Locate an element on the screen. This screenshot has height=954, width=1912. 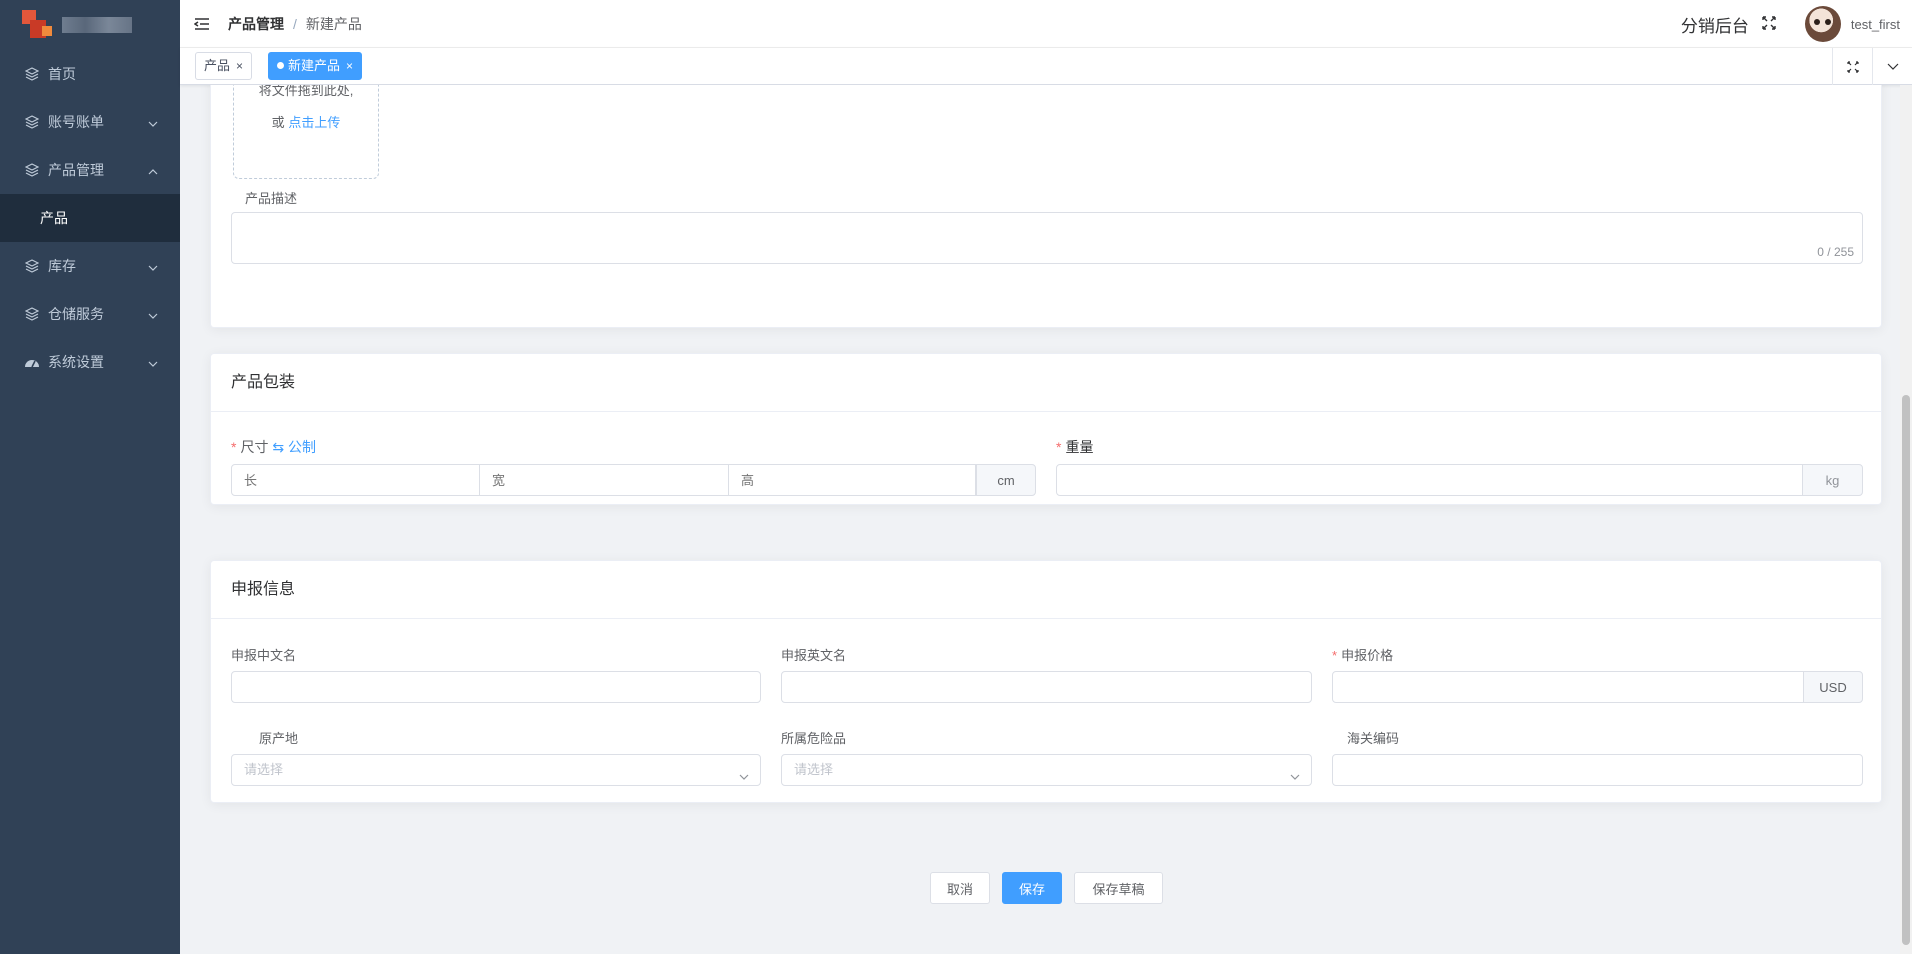
logo is located at coordinates (90, 25).